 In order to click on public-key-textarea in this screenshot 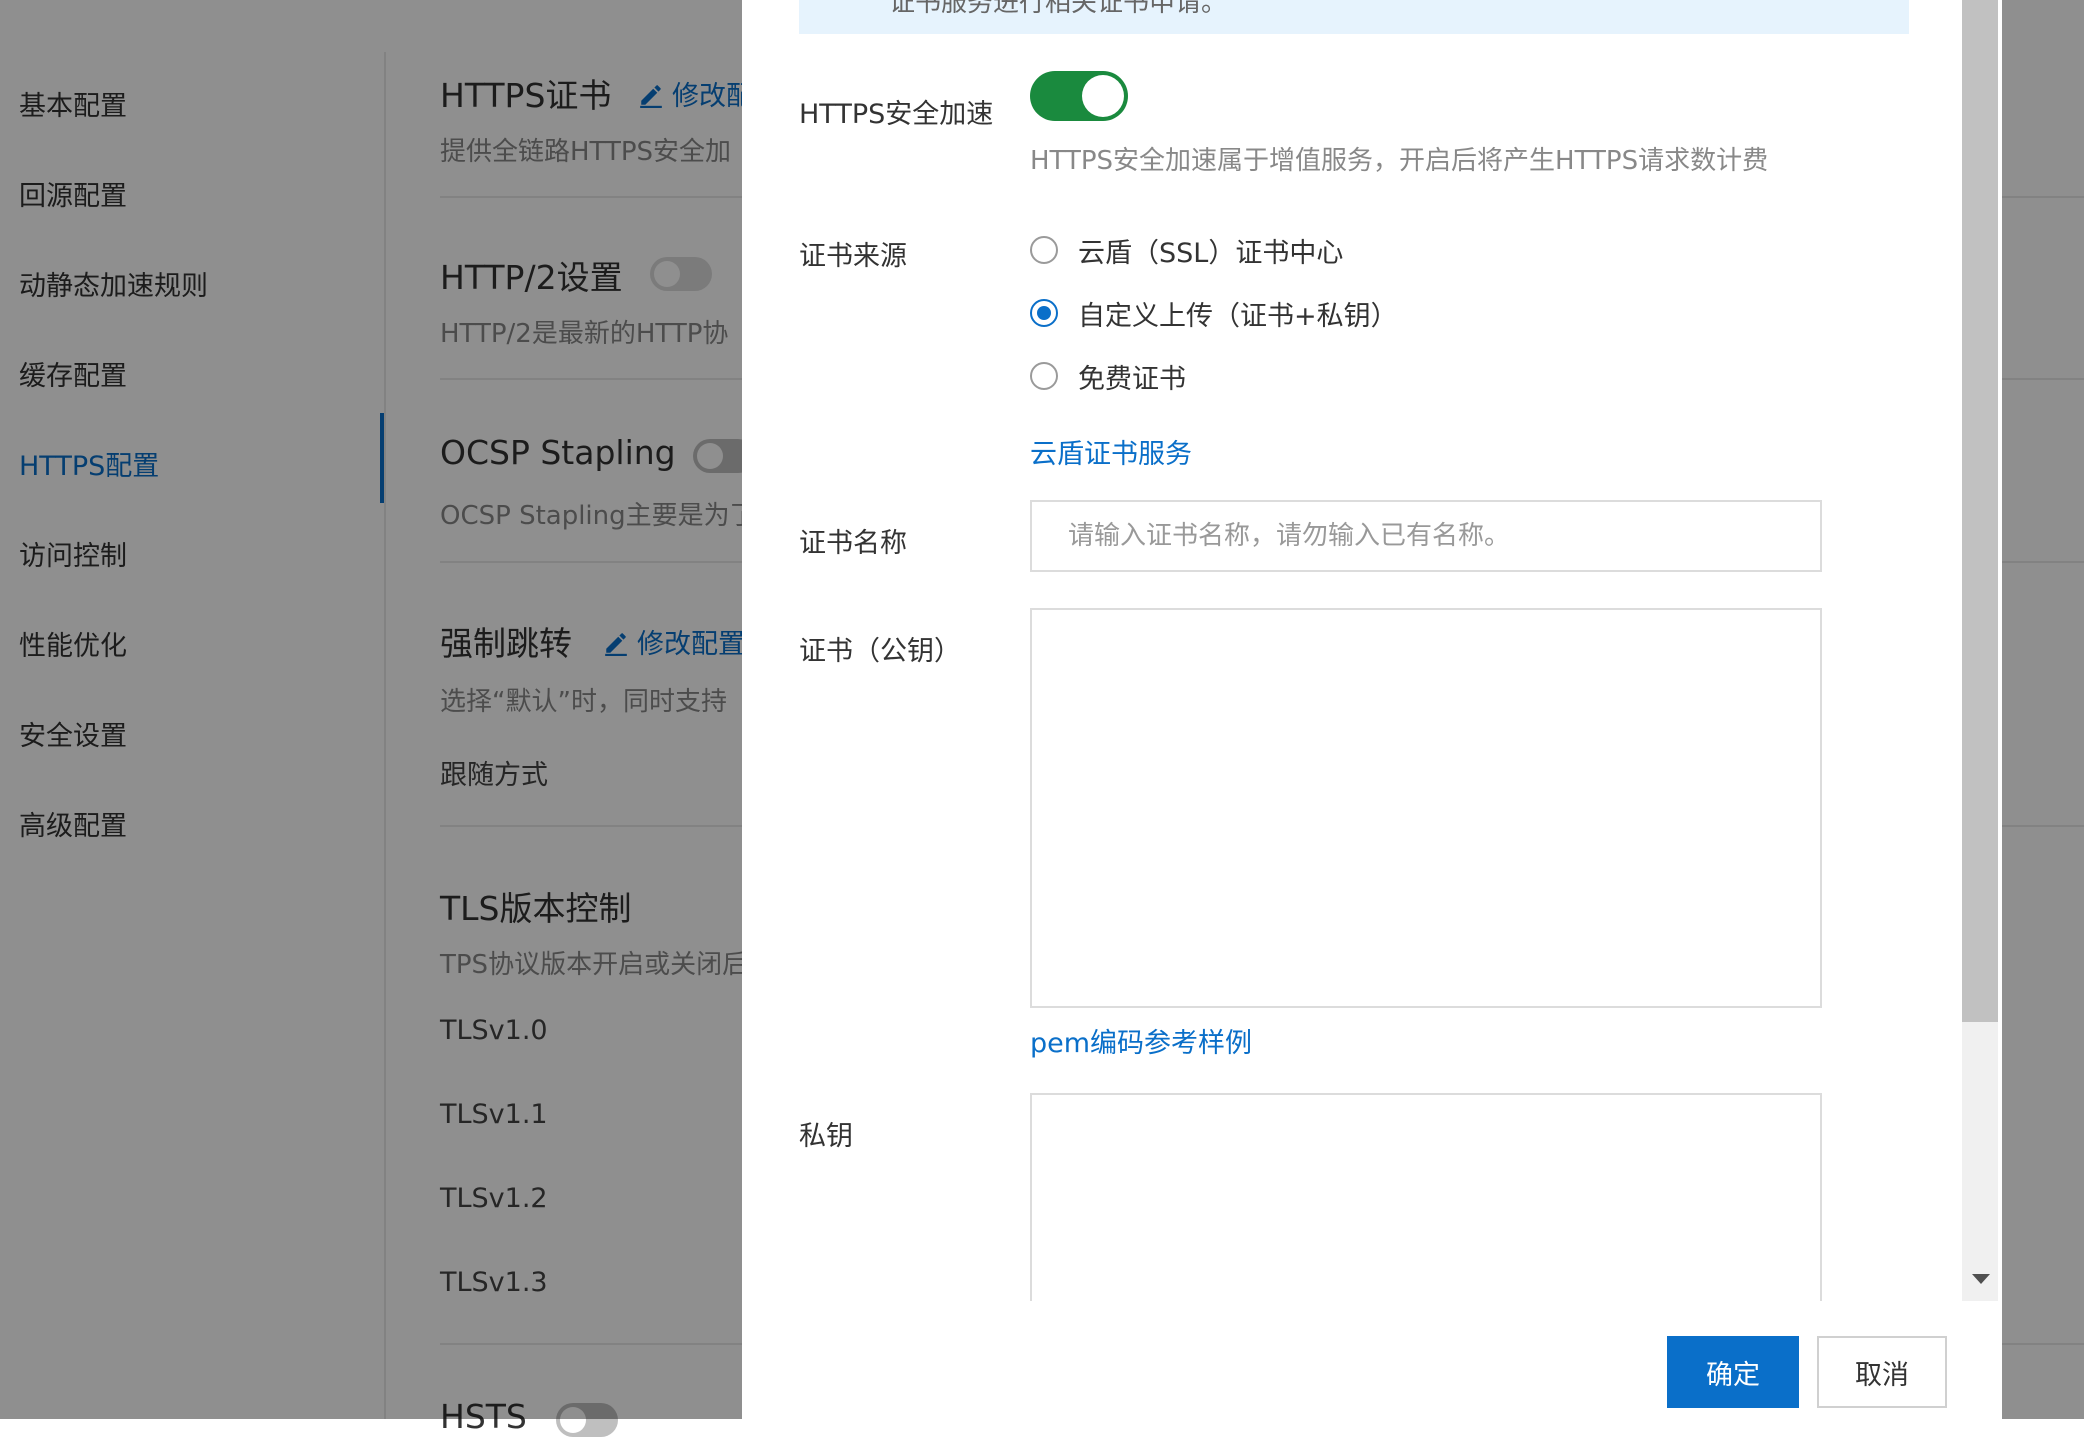, I will do `click(1426, 808)`.